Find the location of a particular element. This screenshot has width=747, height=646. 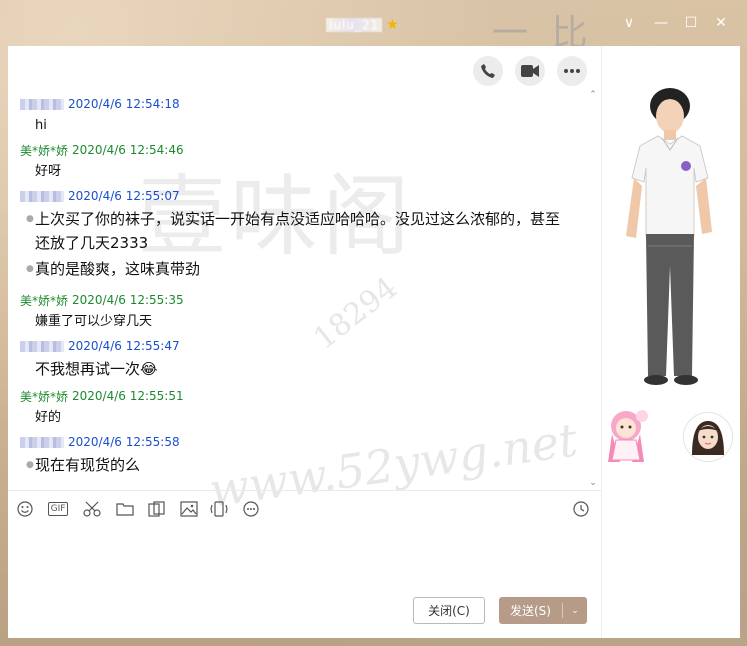

video-call-button is located at coordinates (530, 71).